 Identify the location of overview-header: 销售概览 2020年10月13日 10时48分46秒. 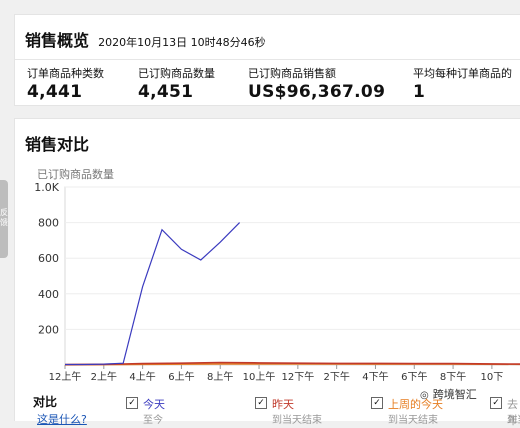
(145, 39).